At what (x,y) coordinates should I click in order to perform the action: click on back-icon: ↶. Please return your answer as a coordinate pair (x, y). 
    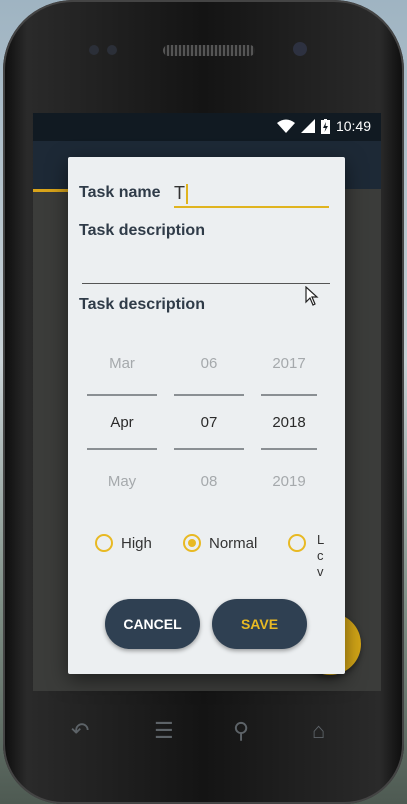
    Looking at the image, I should click on (80, 731).